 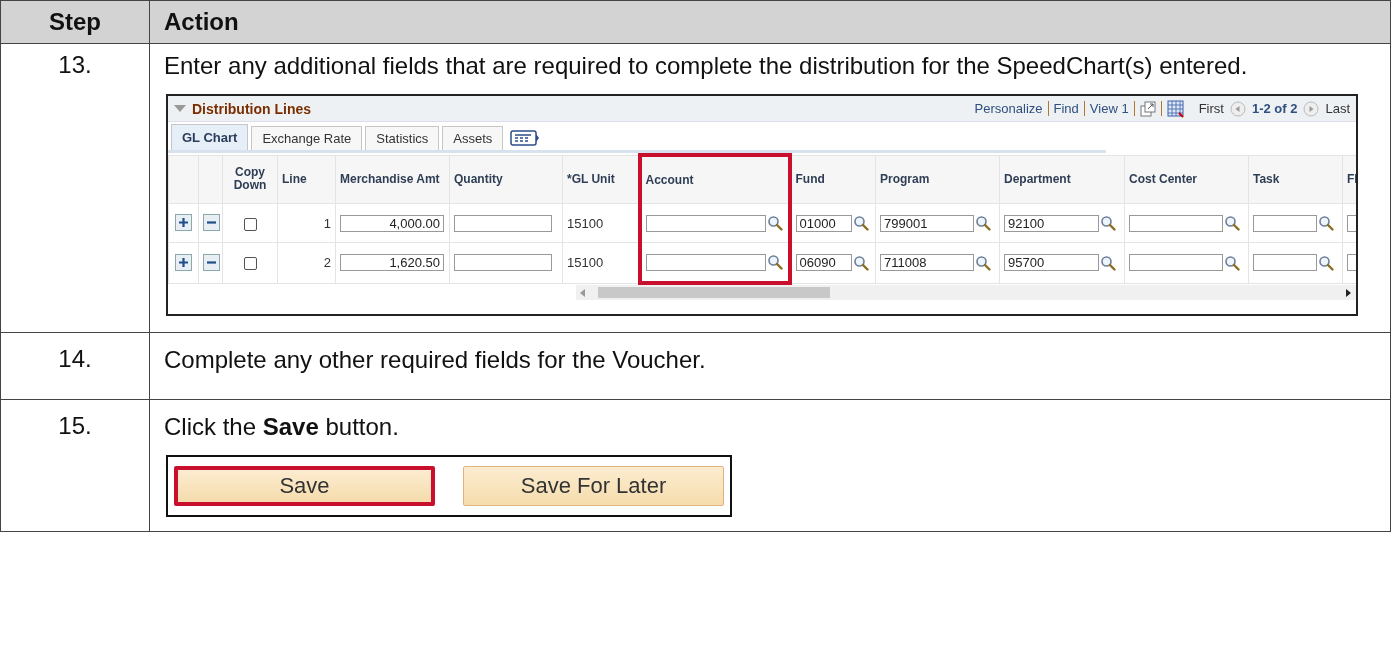 What do you see at coordinates (307, 138) in the screenshot?
I see `grid-tab: Exchange Rate` at bounding box center [307, 138].